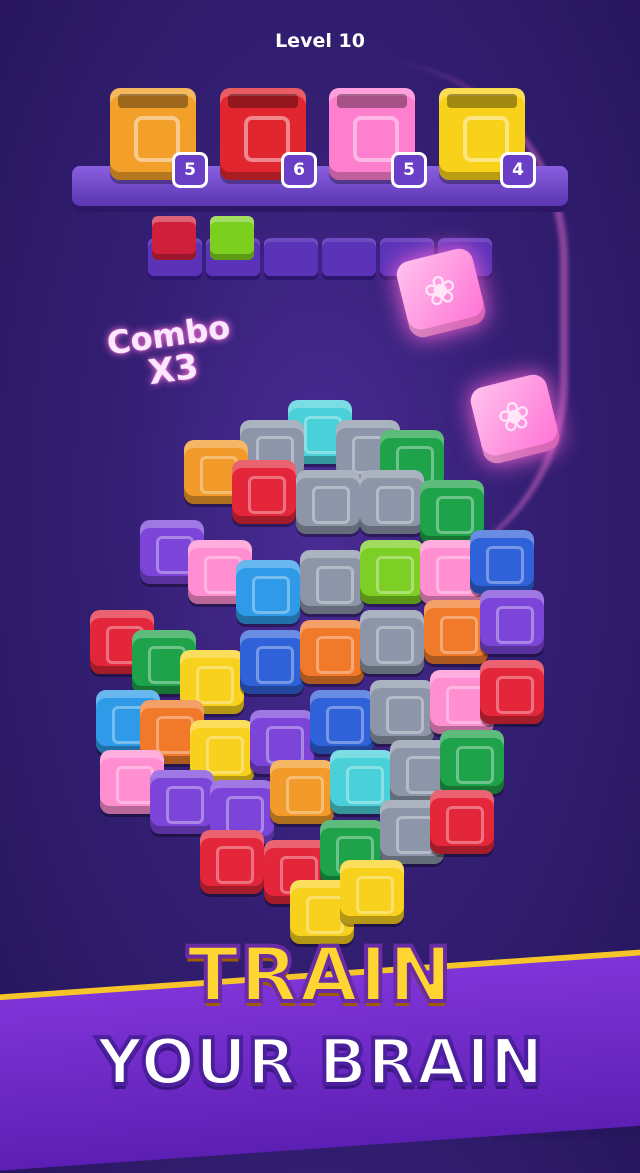  What do you see at coordinates (299, 170) in the screenshot?
I see `crate-count-badge: 6` at bounding box center [299, 170].